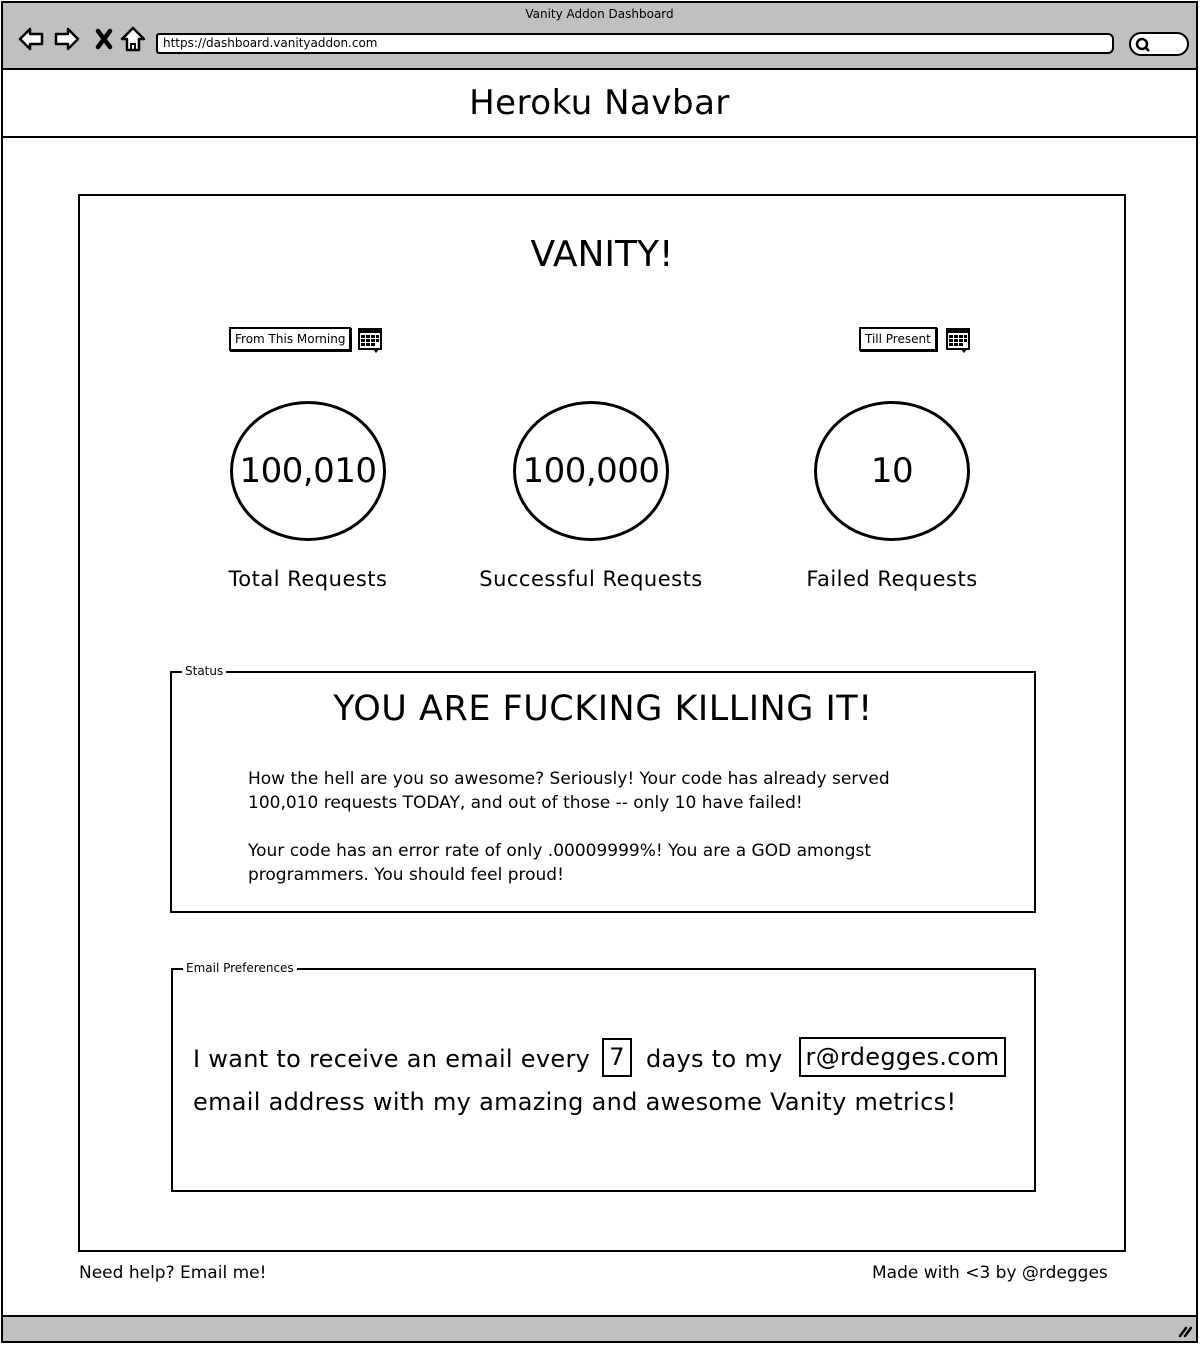 This screenshot has width=1200, height=1345. Describe the element at coordinates (204, 671) in the screenshot. I see `status-legend: Status` at that location.